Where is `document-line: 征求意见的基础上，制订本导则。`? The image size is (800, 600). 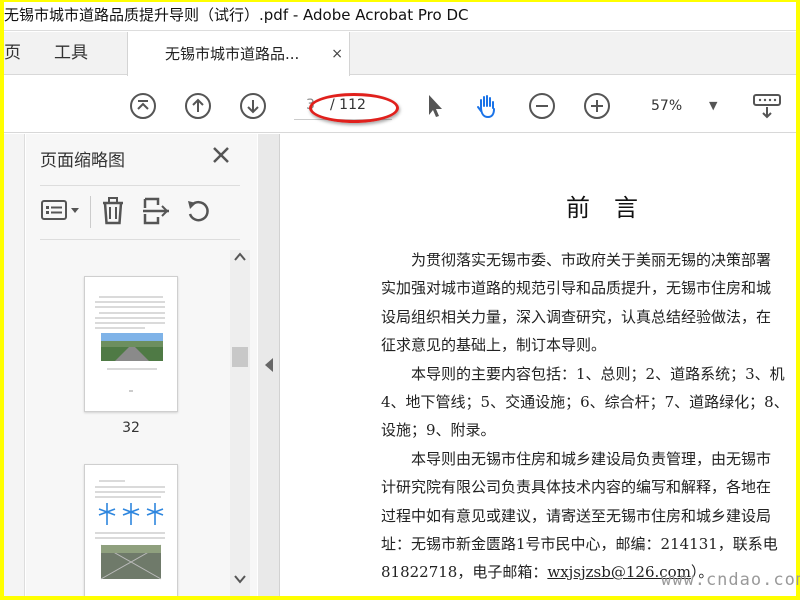 document-line: 征求意见的基础上，制订本导则。 is located at coordinates (494, 345).